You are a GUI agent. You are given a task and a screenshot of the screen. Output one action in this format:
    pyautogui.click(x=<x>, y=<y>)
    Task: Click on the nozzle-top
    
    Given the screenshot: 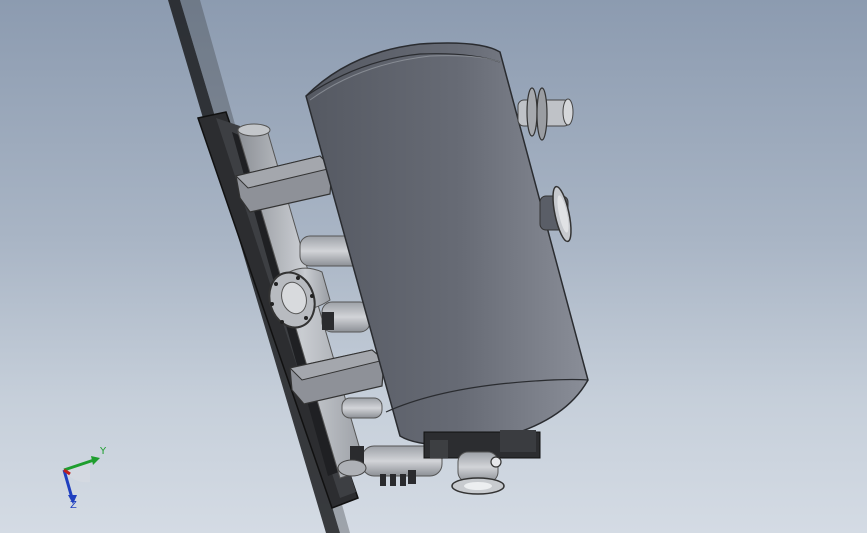 What is the action you would take?
    pyautogui.click(x=545, y=114)
    